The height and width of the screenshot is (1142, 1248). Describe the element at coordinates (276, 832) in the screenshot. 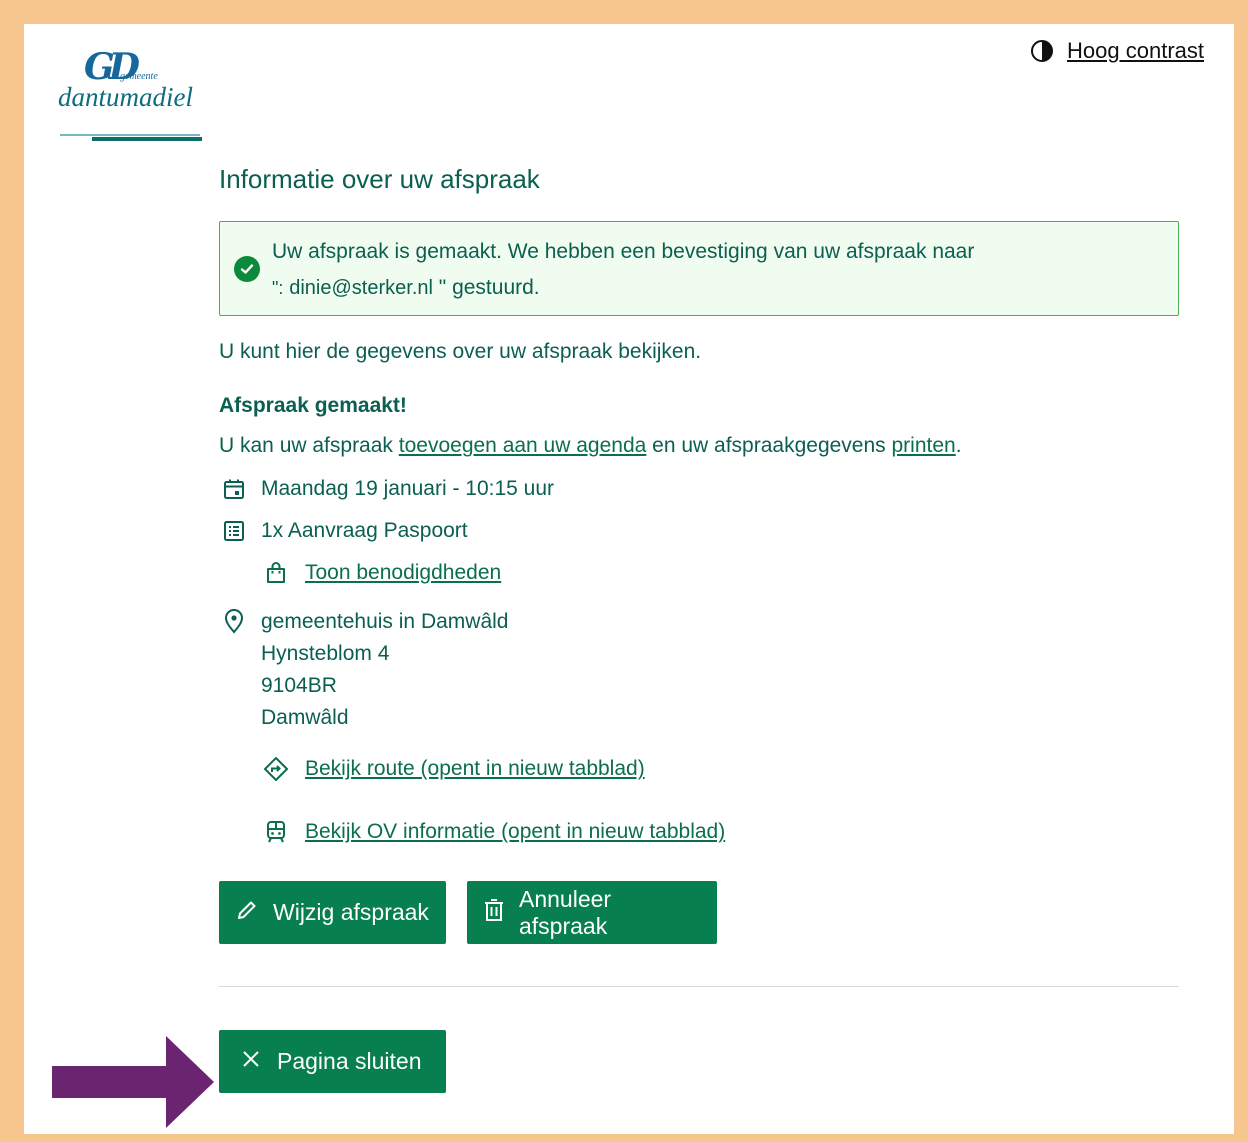

I see `train-icon` at that location.